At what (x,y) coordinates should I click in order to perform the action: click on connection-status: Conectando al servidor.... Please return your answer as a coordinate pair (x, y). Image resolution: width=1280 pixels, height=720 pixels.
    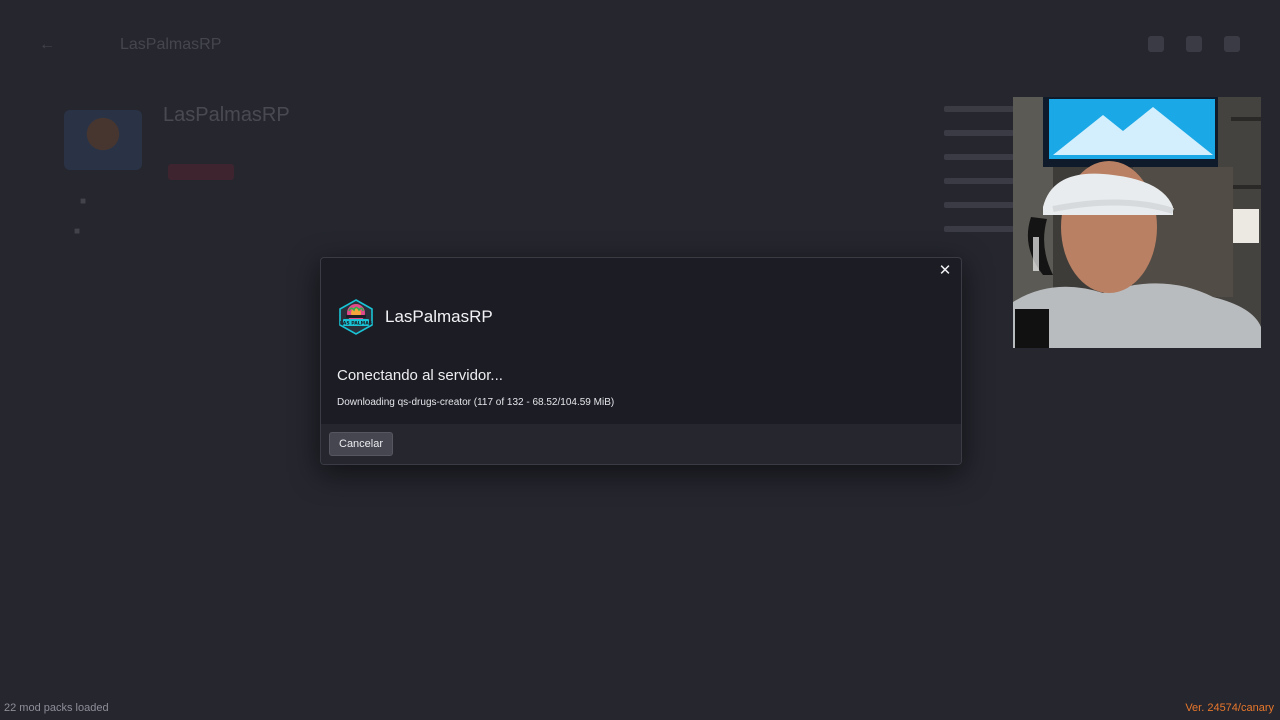
    Looking at the image, I should click on (420, 375).